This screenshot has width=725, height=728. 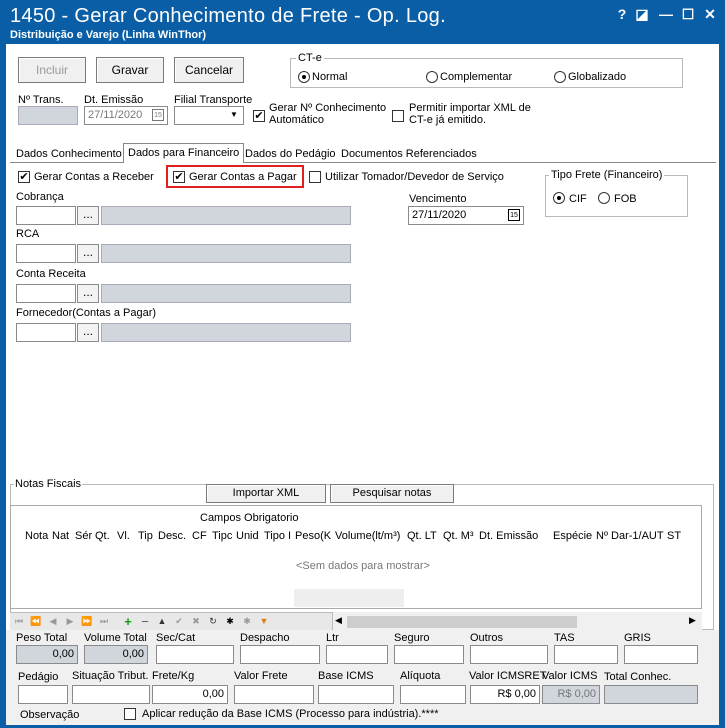 I want to click on nav-prev-page-icon: ⏪, so click(x=36, y=621).